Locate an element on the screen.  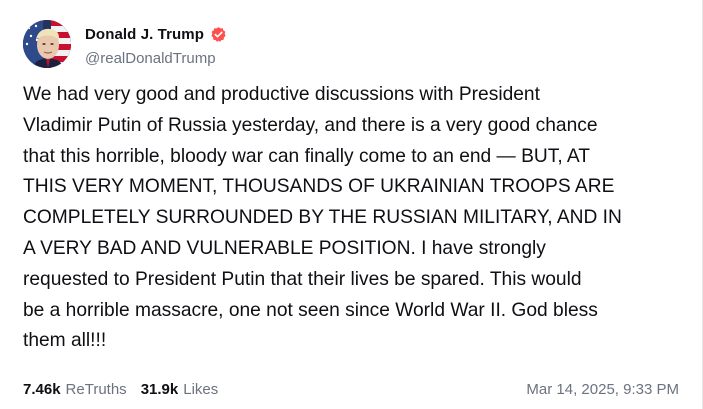
avatar-image is located at coordinates (47, 44).